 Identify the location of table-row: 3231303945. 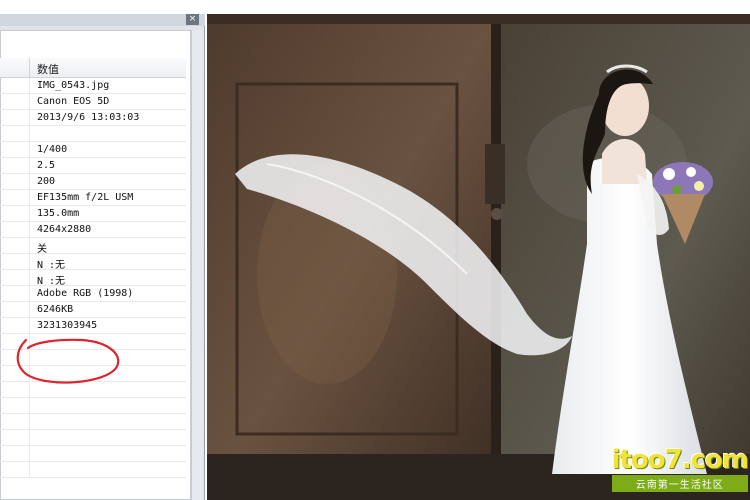
(93, 326).